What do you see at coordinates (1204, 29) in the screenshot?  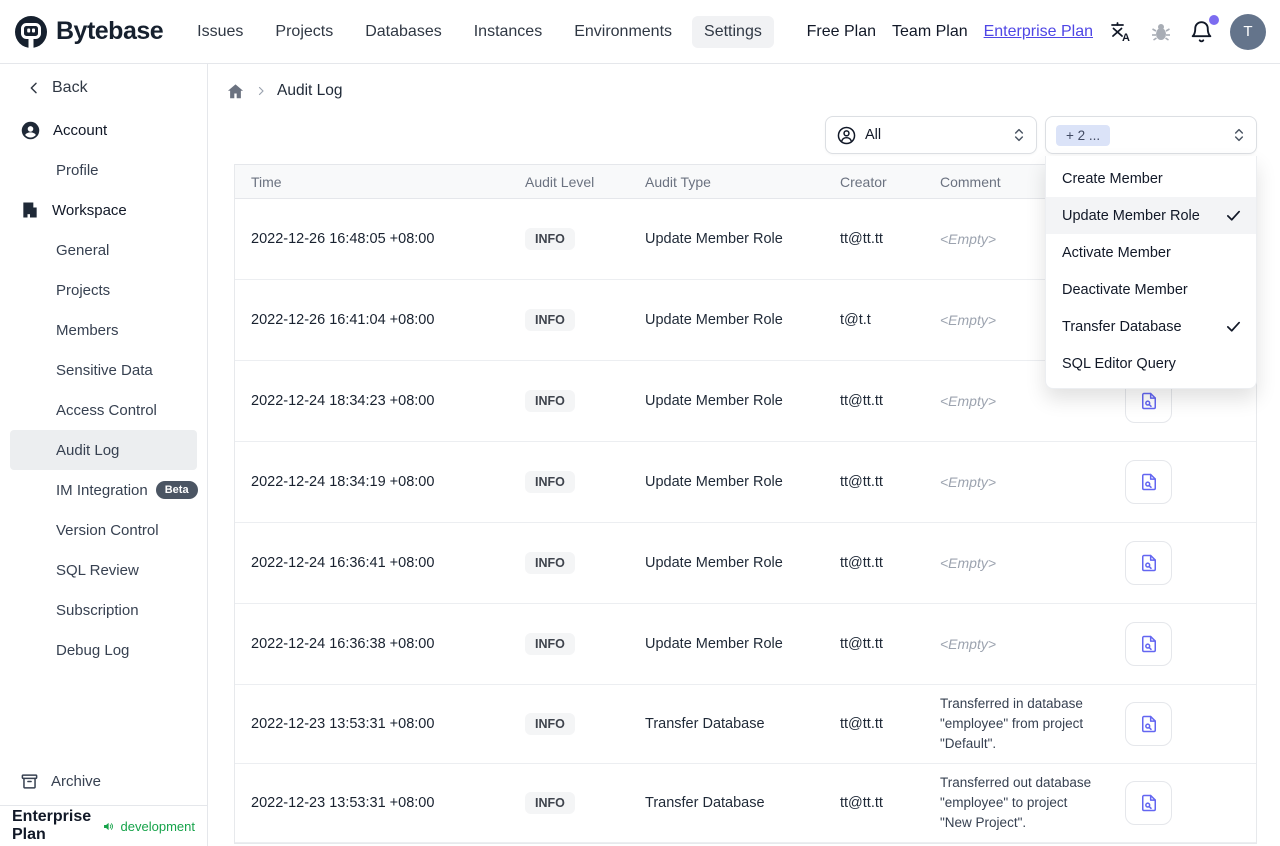 I see `notifications-bell-icon` at bounding box center [1204, 29].